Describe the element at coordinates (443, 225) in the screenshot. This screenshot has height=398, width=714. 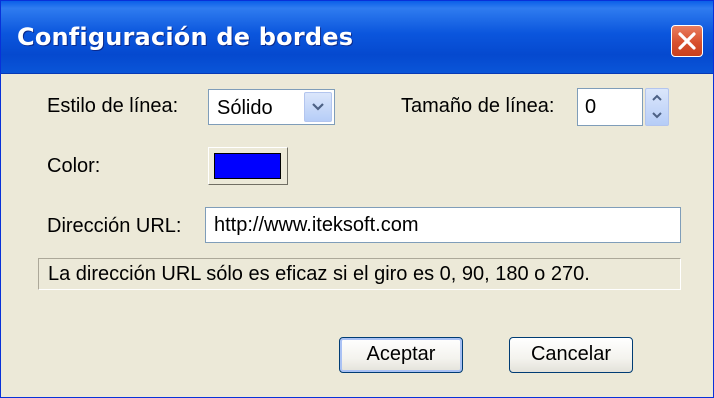
I see `url-field: http://www.iteksoft.com` at that location.